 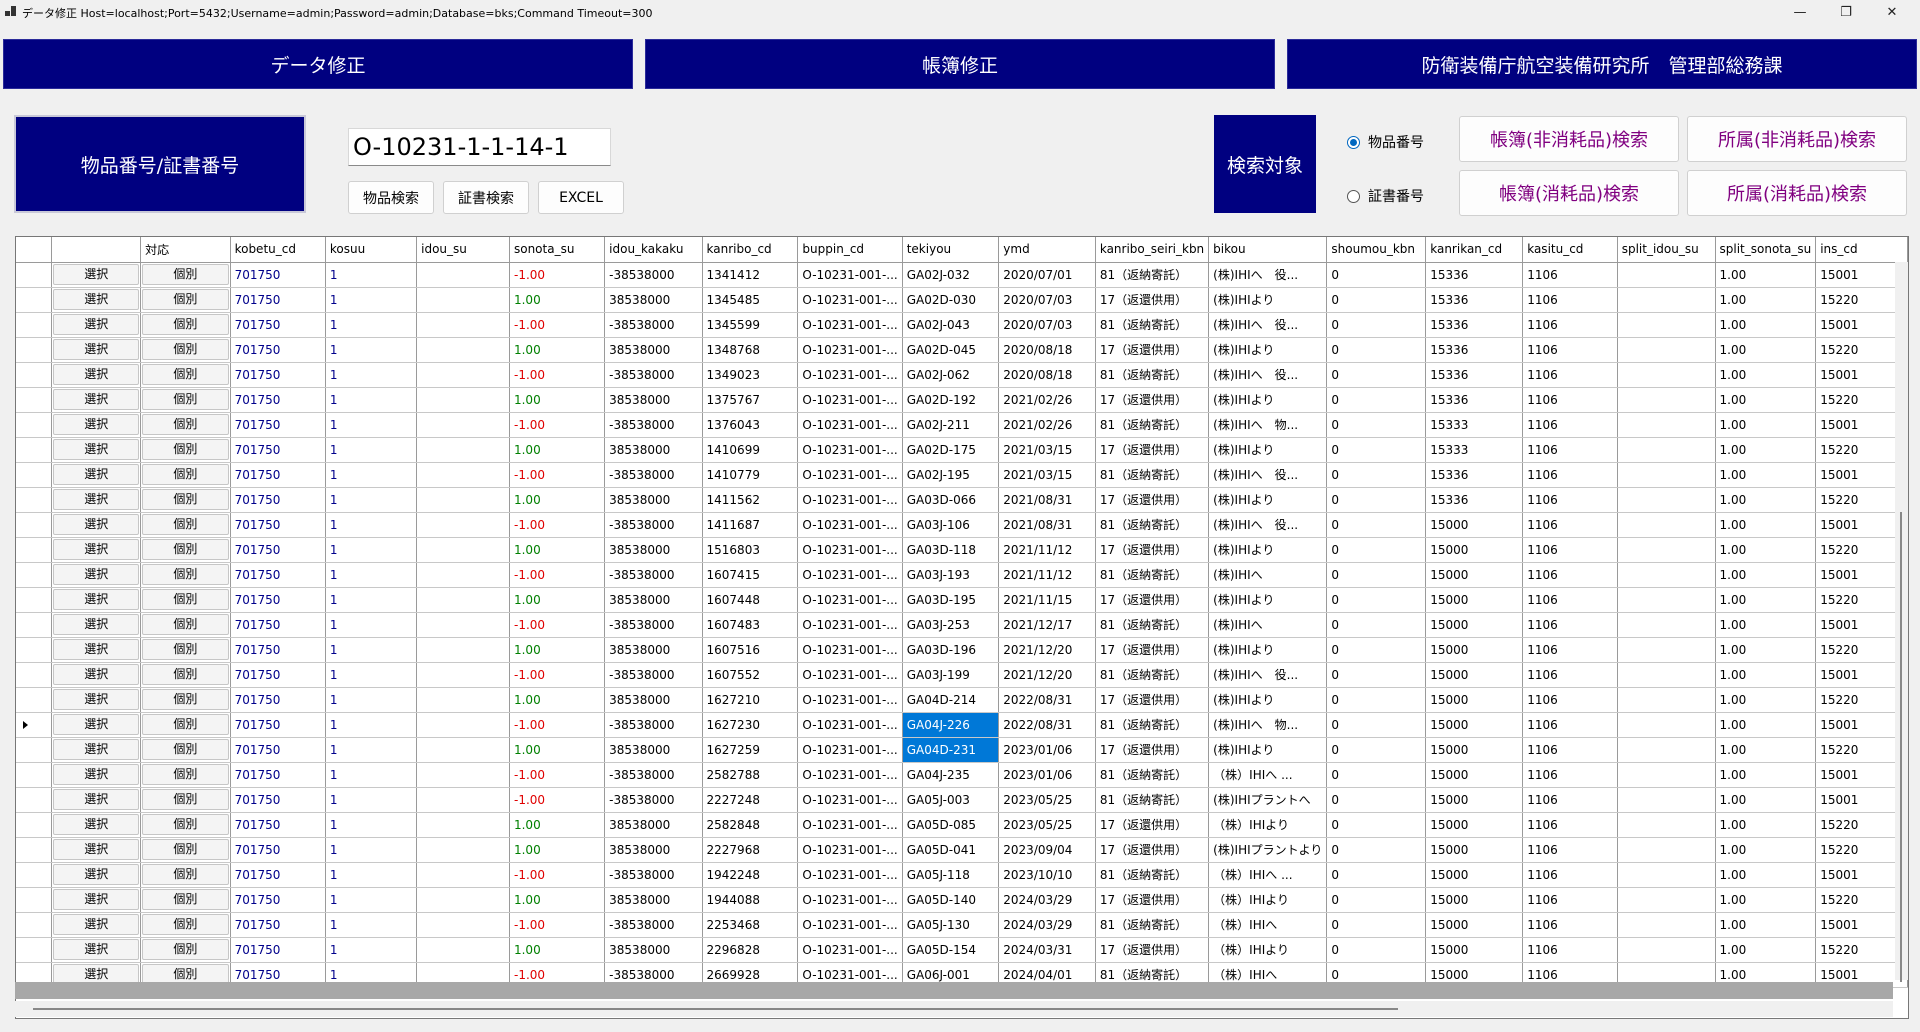 I want to click on cell-kanribo-seiri-kbn: 81（返納寄託）, so click(x=1152, y=625).